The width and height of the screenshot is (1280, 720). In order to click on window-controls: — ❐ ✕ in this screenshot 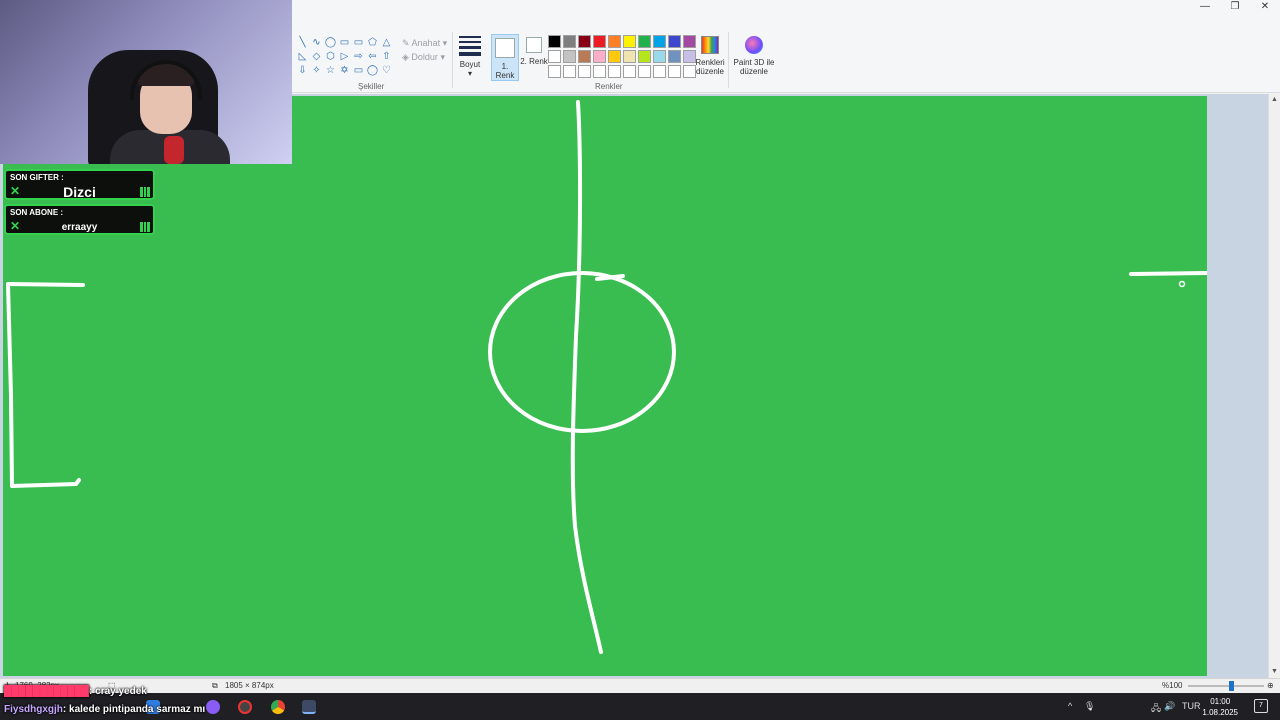, I will do `click(1235, 7)`.